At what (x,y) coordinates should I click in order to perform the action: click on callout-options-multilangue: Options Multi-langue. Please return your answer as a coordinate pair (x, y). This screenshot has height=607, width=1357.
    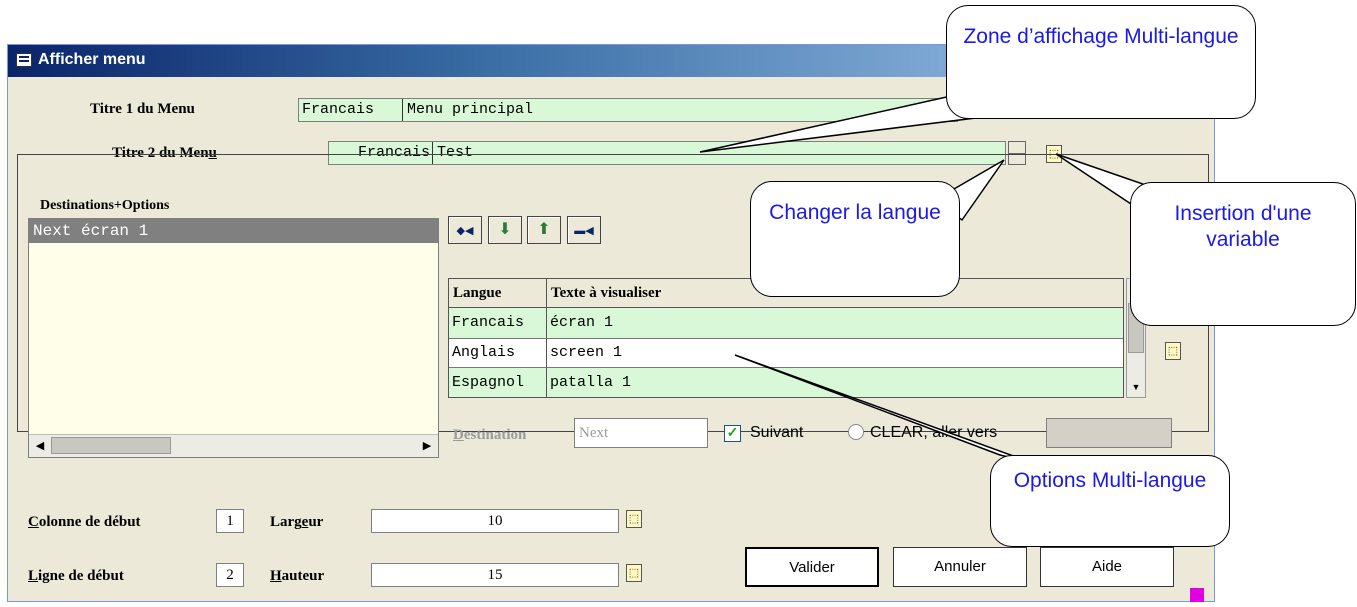
    Looking at the image, I should click on (1110, 501).